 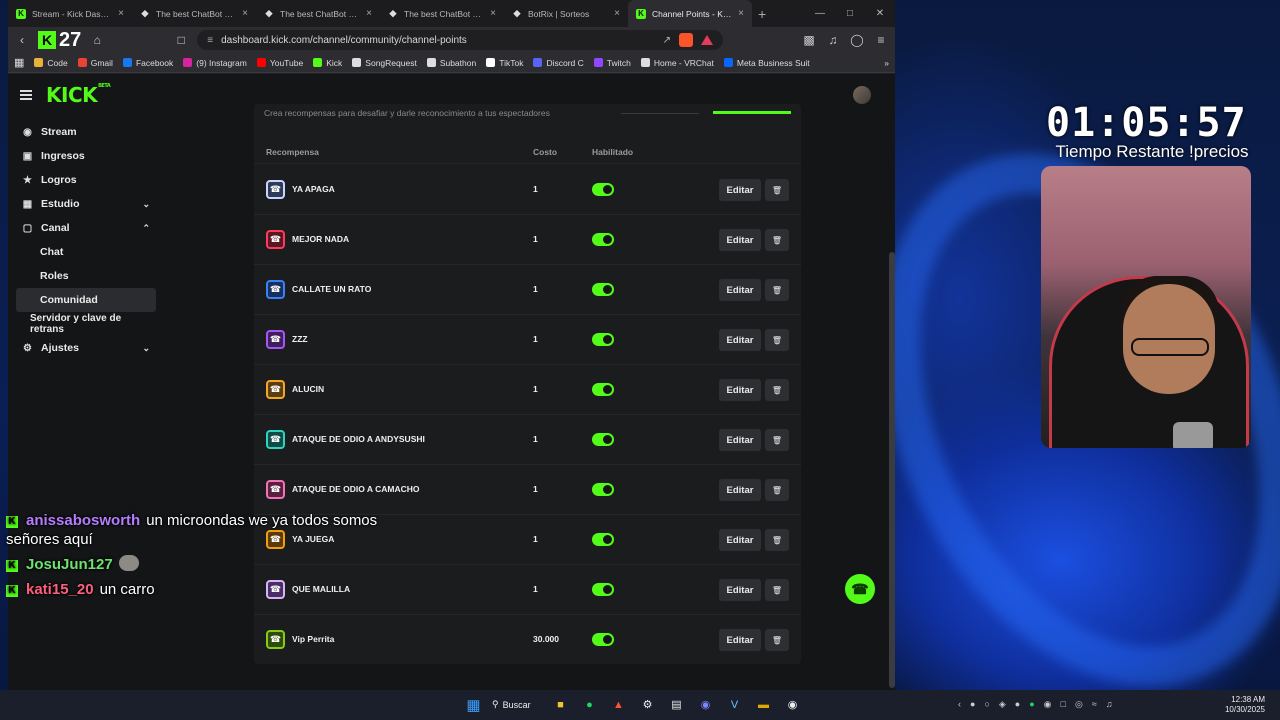 What do you see at coordinates (1002, 704) in the screenshot?
I see `tray-app-icon: ◈` at bounding box center [1002, 704].